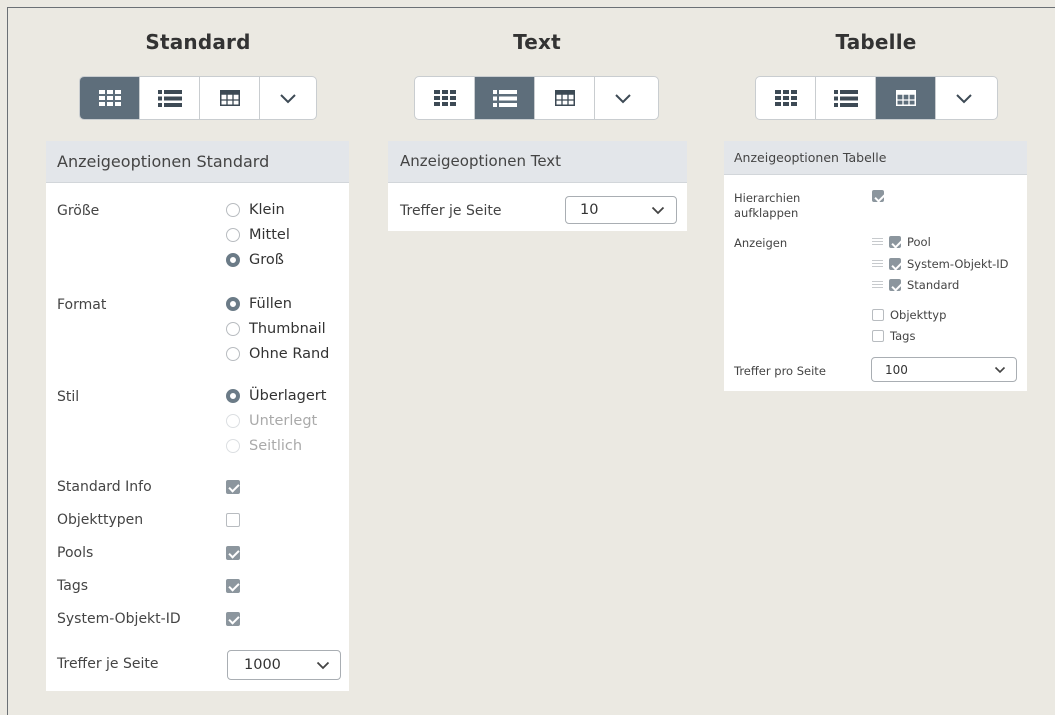  What do you see at coordinates (895, 285) in the screenshot?
I see `column-standard-checkbox` at bounding box center [895, 285].